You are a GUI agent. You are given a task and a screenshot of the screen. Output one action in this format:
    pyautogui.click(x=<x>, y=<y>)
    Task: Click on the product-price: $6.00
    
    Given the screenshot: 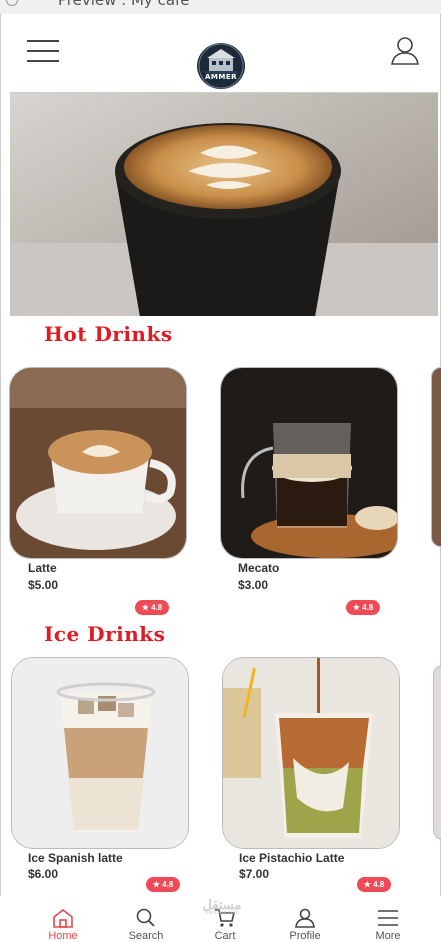 What is the action you would take?
    pyautogui.click(x=43, y=874)
    